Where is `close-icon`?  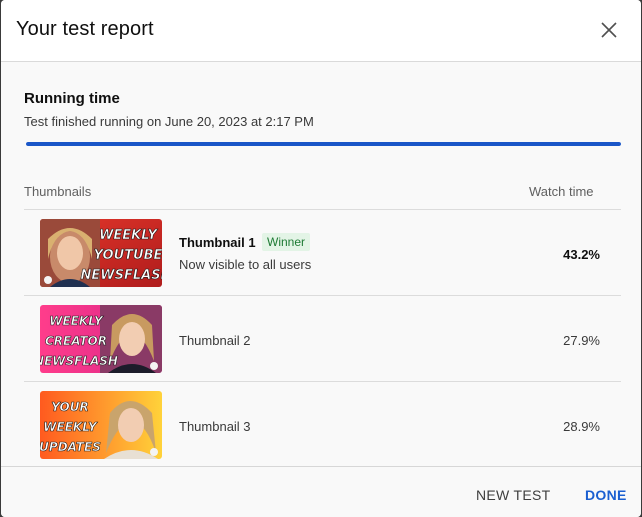
close-icon is located at coordinates (609, 30).